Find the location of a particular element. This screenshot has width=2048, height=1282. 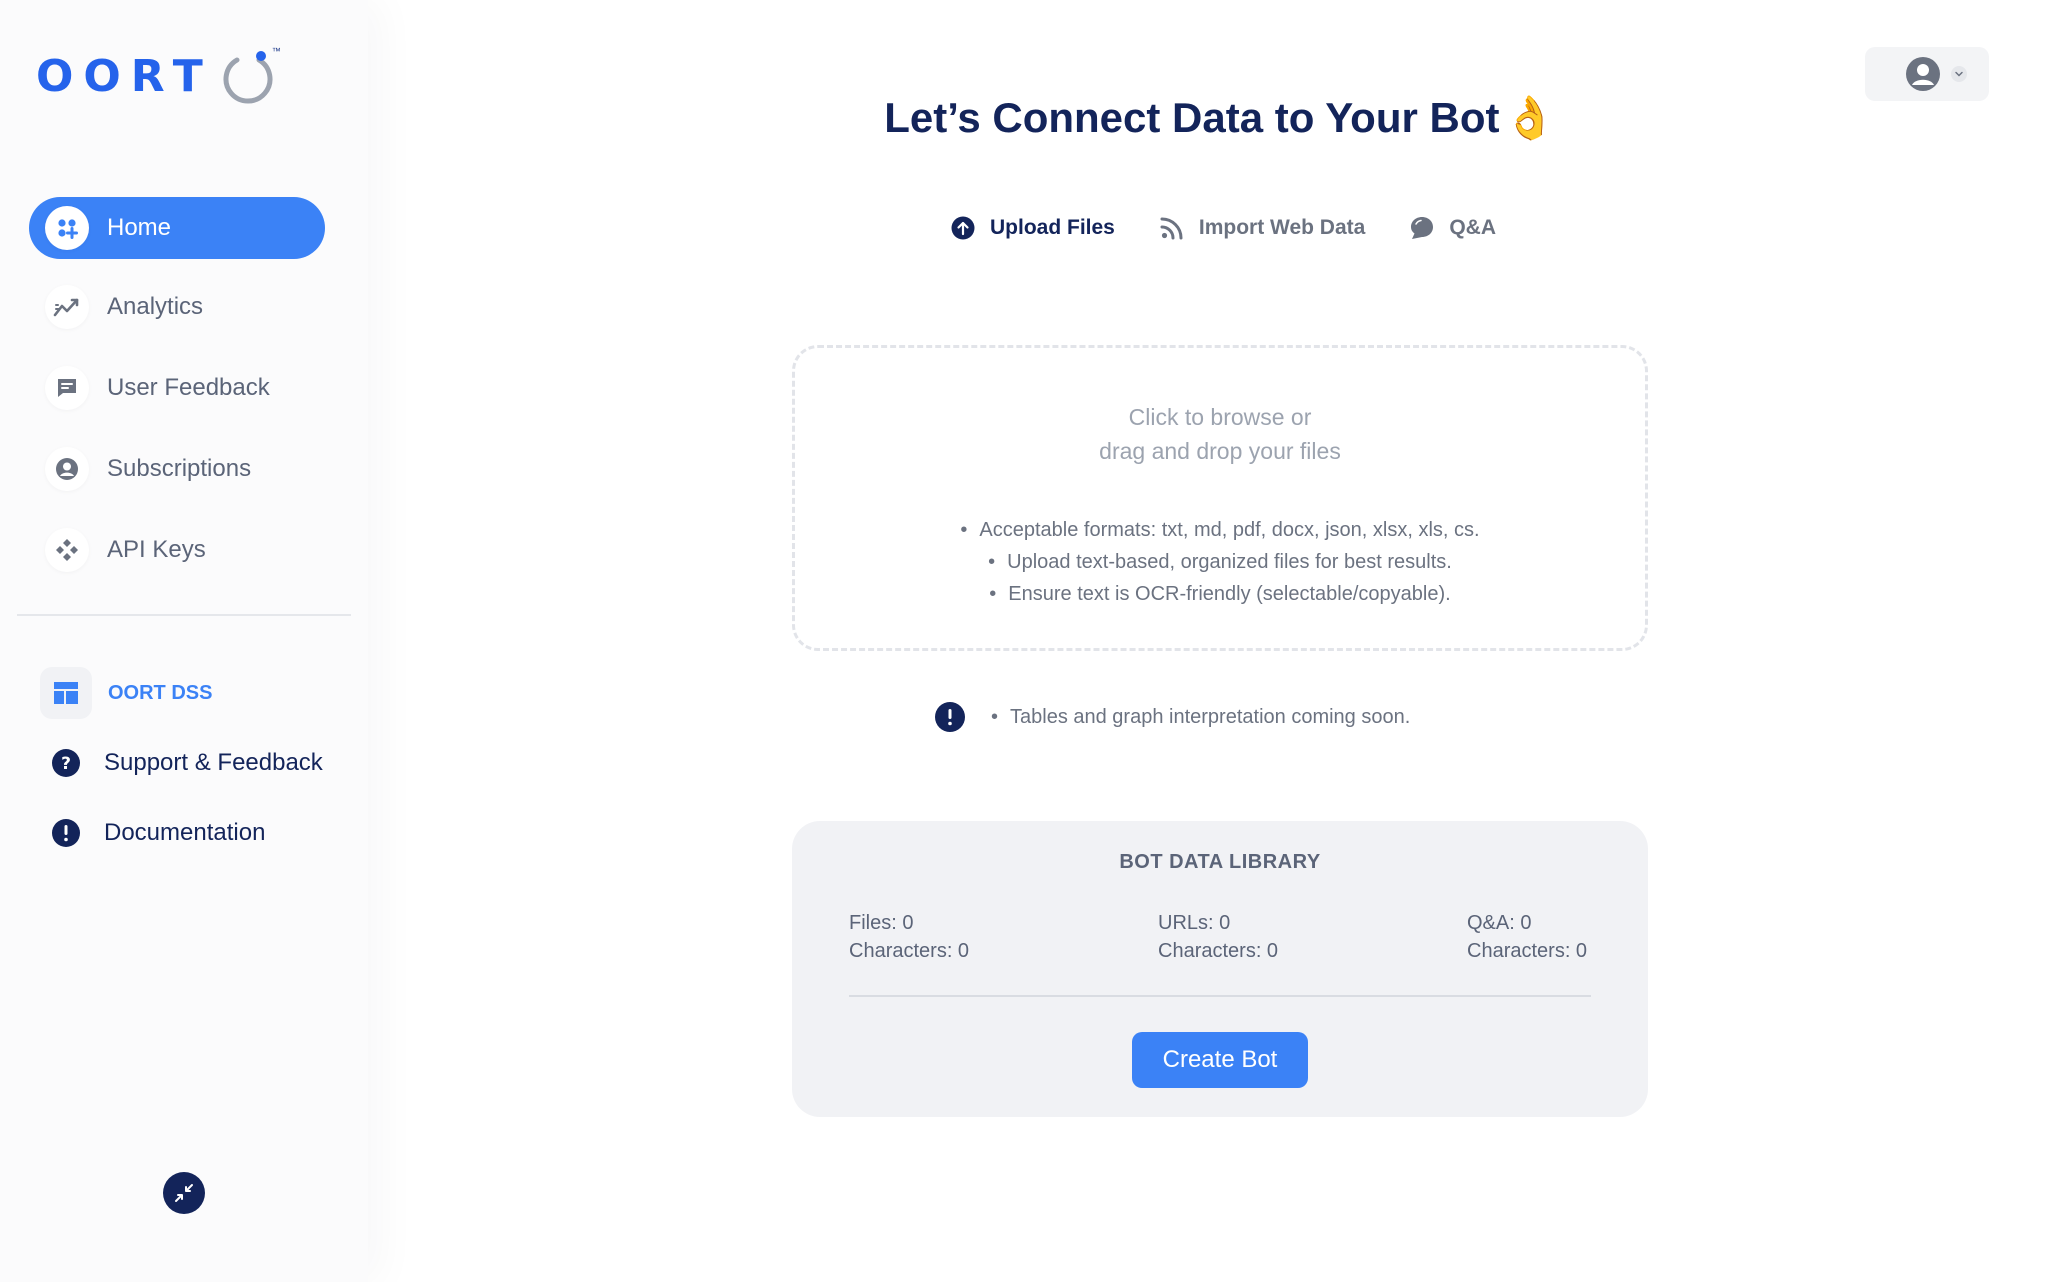

qa-count: Q&A: 0 is located at coordinates (1499, 923).